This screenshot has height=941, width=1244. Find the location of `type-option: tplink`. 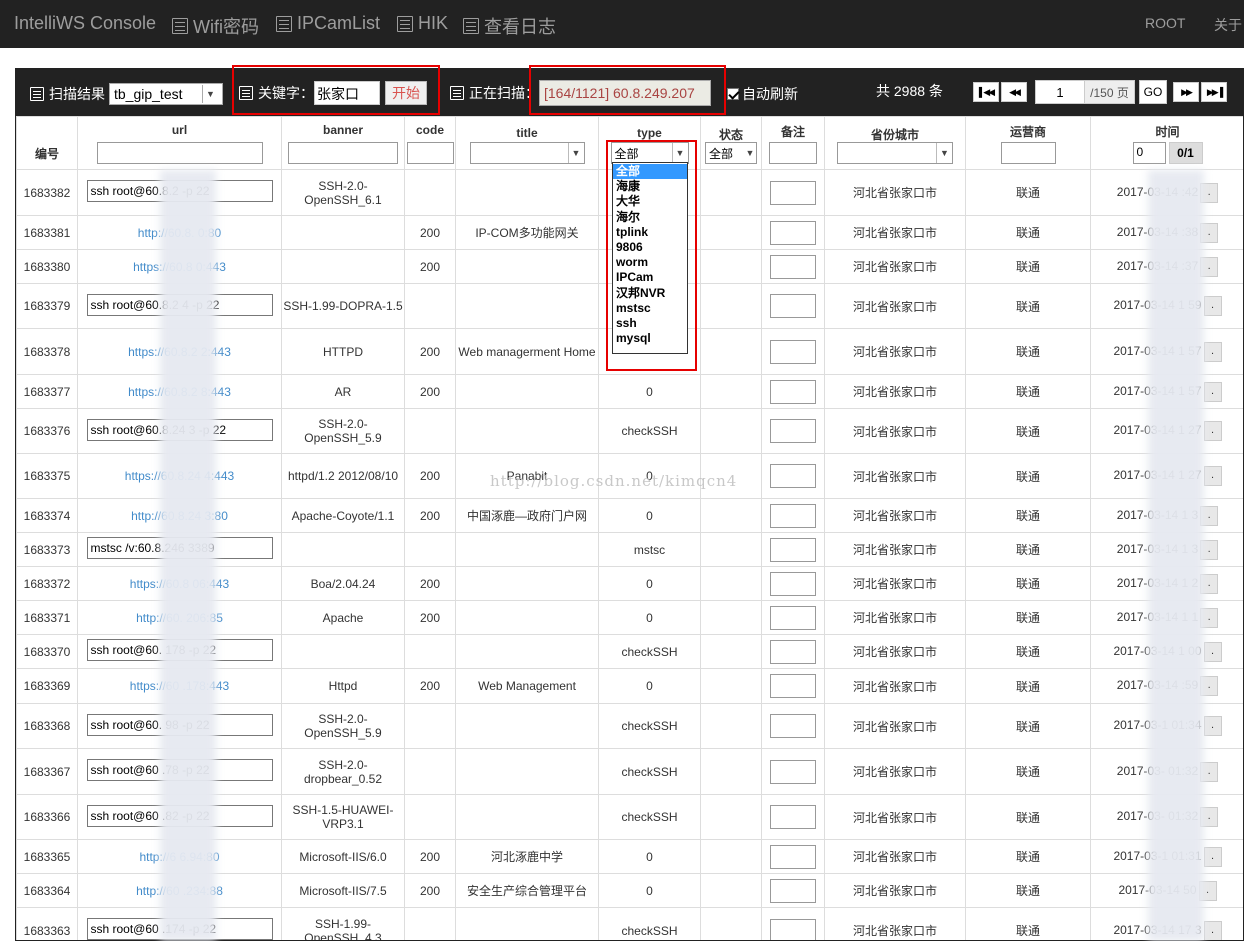

type-option: tplink is located at coordinates (650, 232).